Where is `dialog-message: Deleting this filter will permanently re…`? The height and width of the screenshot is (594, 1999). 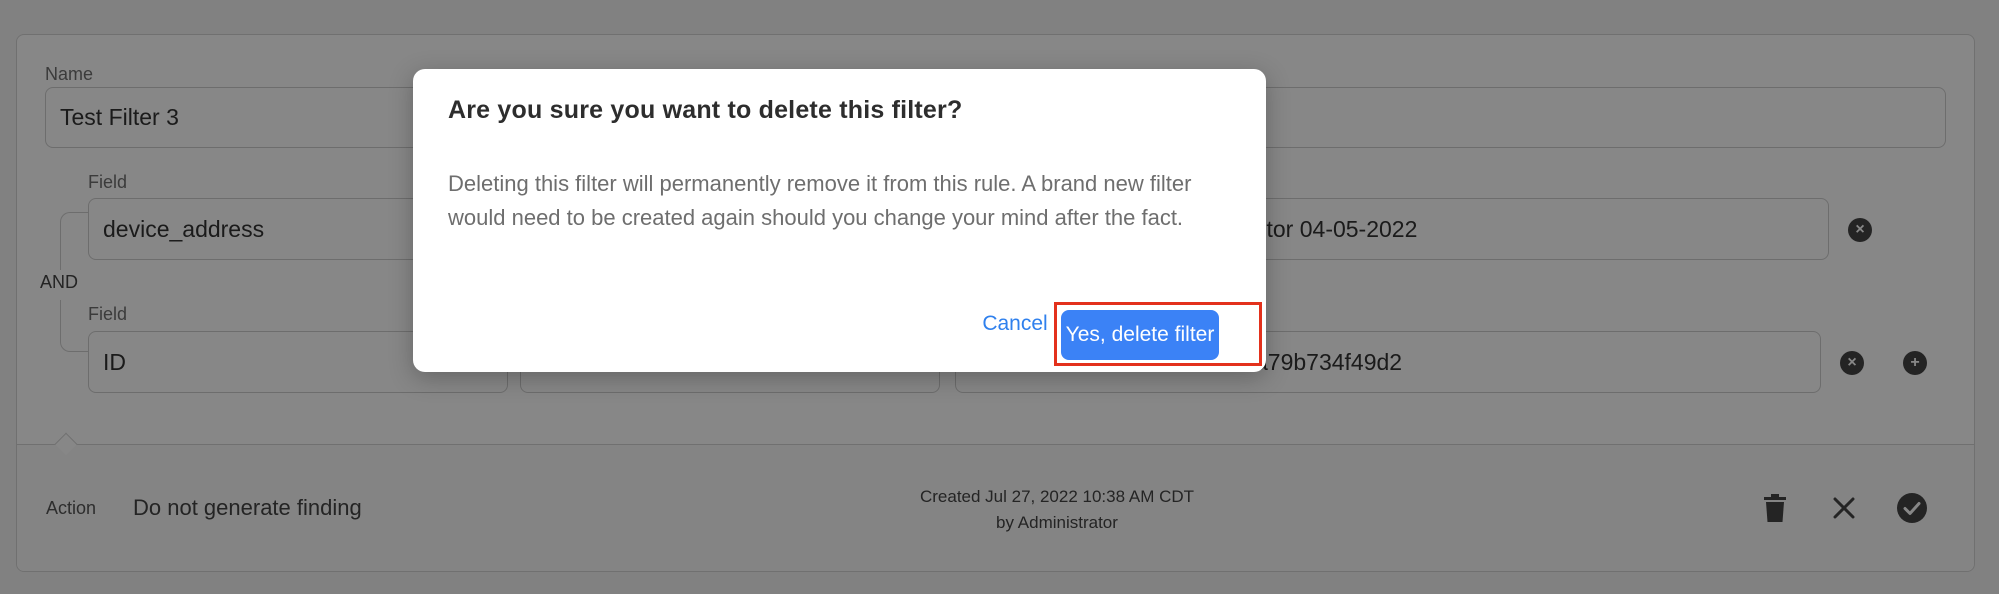
dialog-message: Deleting this filter will permanently re… is located at coordinates (820, 200).